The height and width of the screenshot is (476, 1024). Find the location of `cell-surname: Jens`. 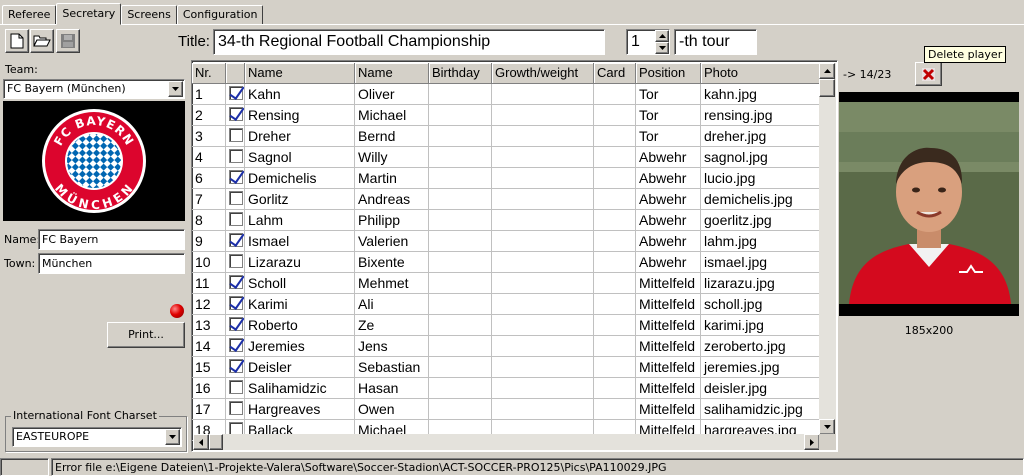

cell-surname: Jens is located at coordinates (392, 346).